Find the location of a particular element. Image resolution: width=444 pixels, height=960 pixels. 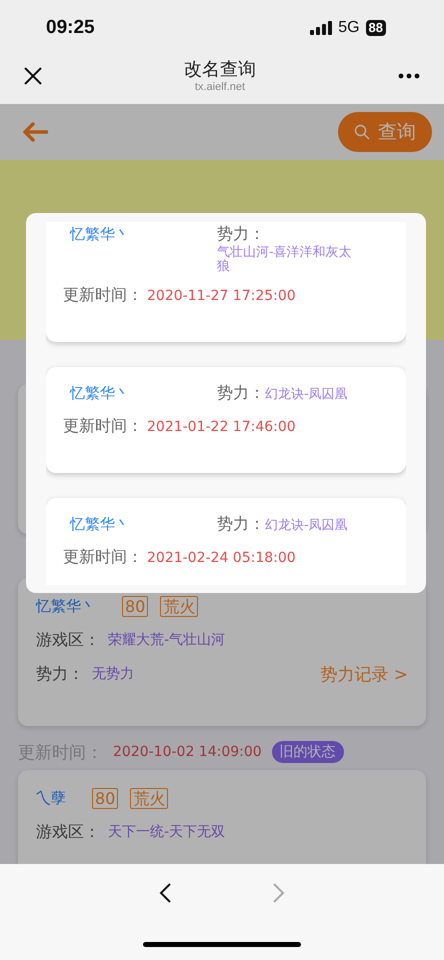

page-title: 改名查询 is located at coordinates (220, 70).